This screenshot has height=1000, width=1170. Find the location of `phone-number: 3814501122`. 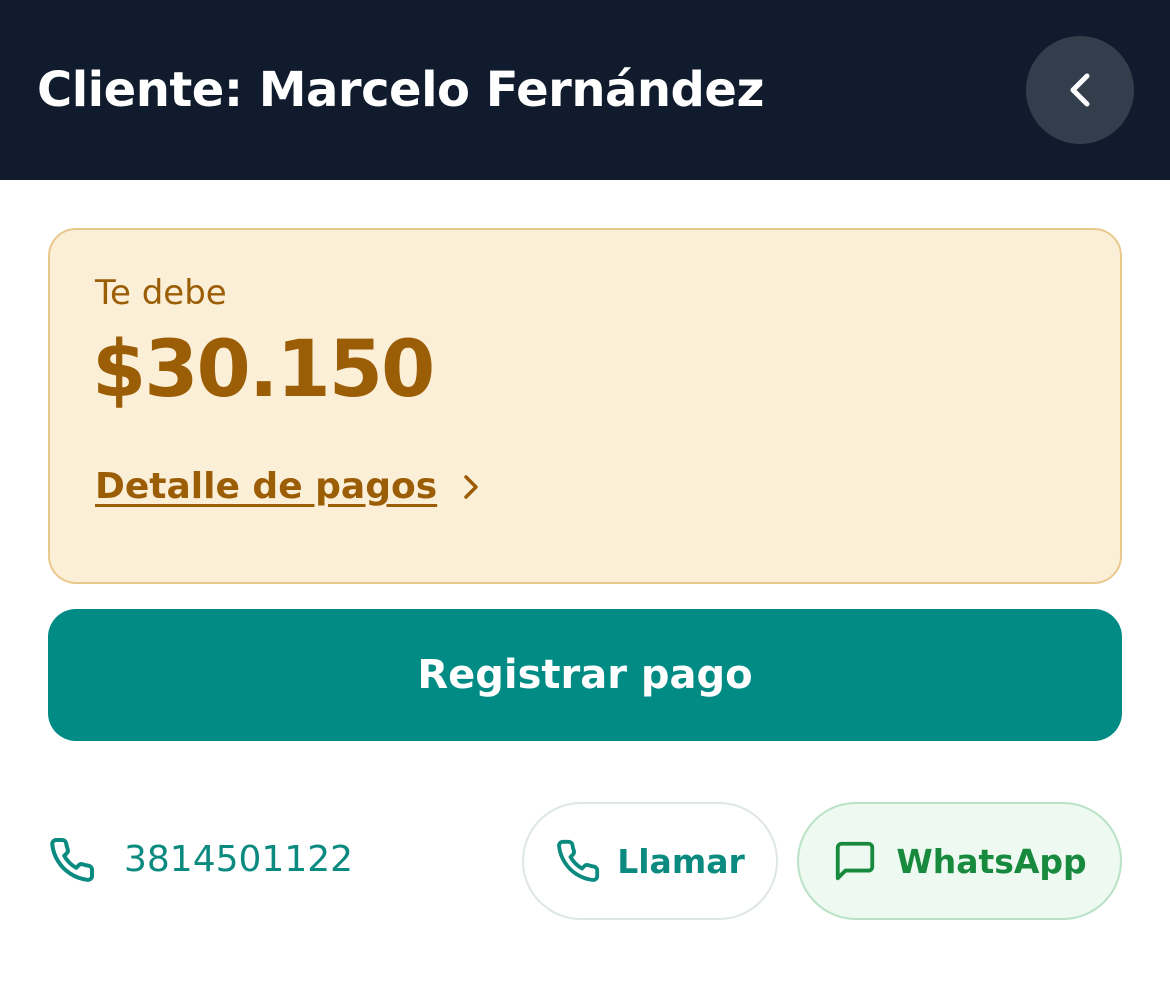

phone-number: 3814501122 is located at coordinates (239, 859).